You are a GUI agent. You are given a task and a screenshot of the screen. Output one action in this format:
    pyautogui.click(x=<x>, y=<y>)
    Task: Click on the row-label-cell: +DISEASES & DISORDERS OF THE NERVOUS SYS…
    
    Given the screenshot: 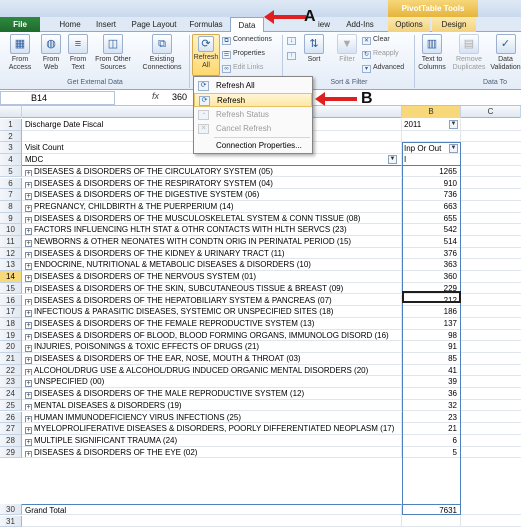 What is the action you would take?
    pyautogui.click(x=212, y=277)
    